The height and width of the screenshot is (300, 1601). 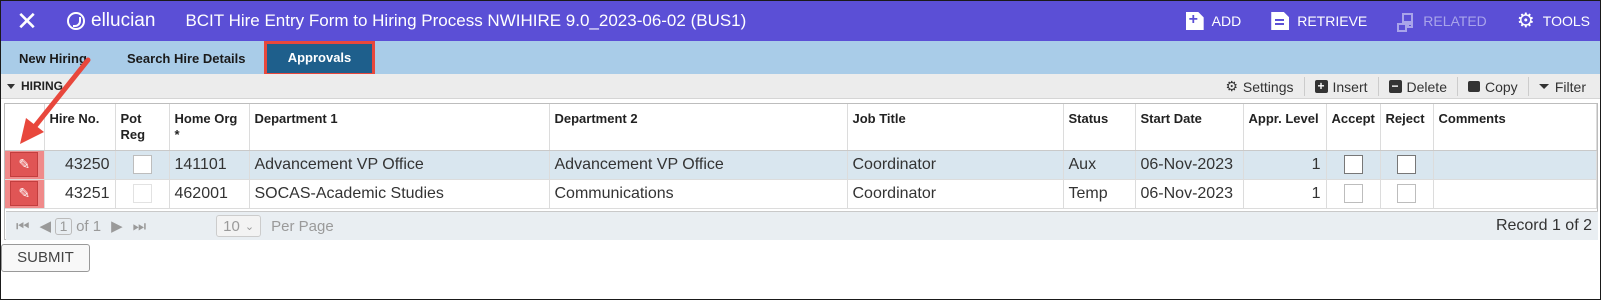 I want to click on settings-label: Settings, so click(x=1268, y=86).